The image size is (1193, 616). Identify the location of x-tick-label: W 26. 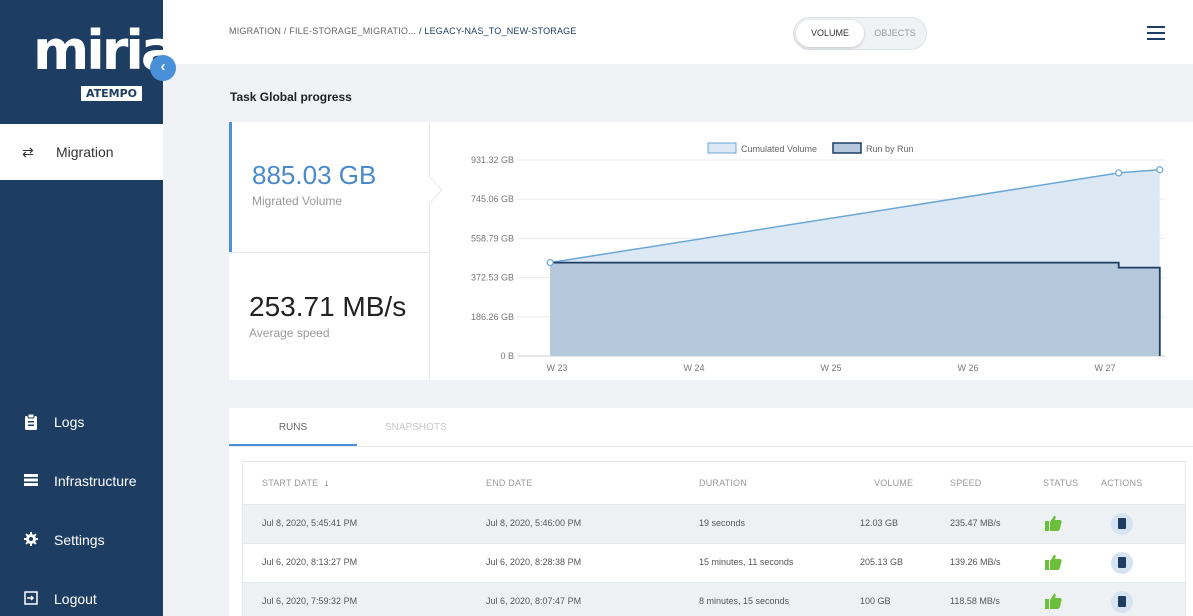
(967, 368).